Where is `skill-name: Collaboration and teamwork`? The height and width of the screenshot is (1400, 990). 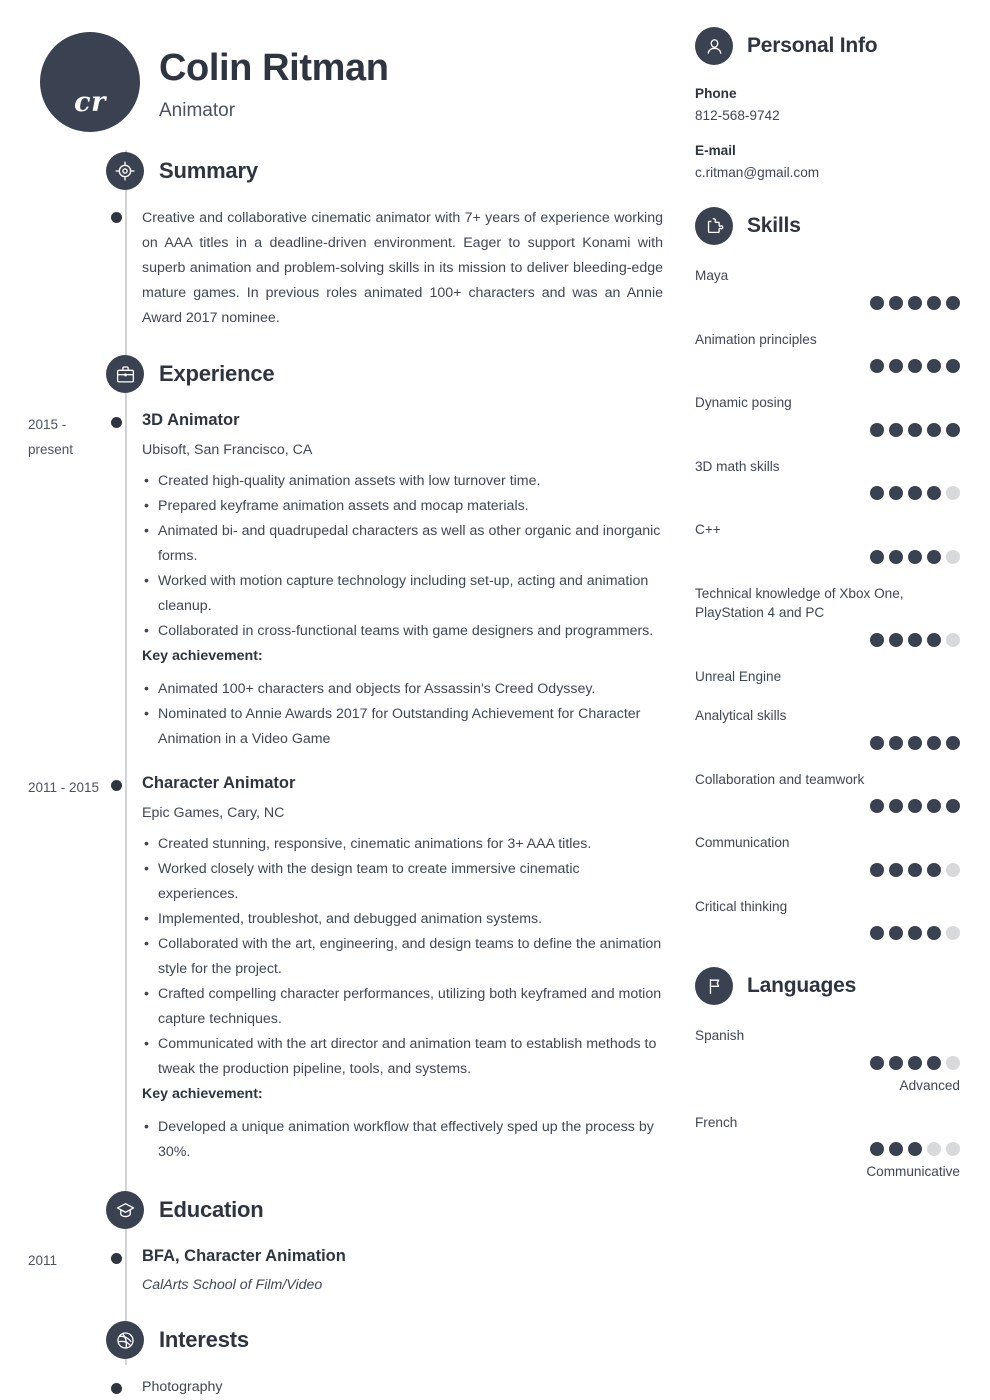
skill-name: Collaboration and teamwork is located at coordinates (780, 779).